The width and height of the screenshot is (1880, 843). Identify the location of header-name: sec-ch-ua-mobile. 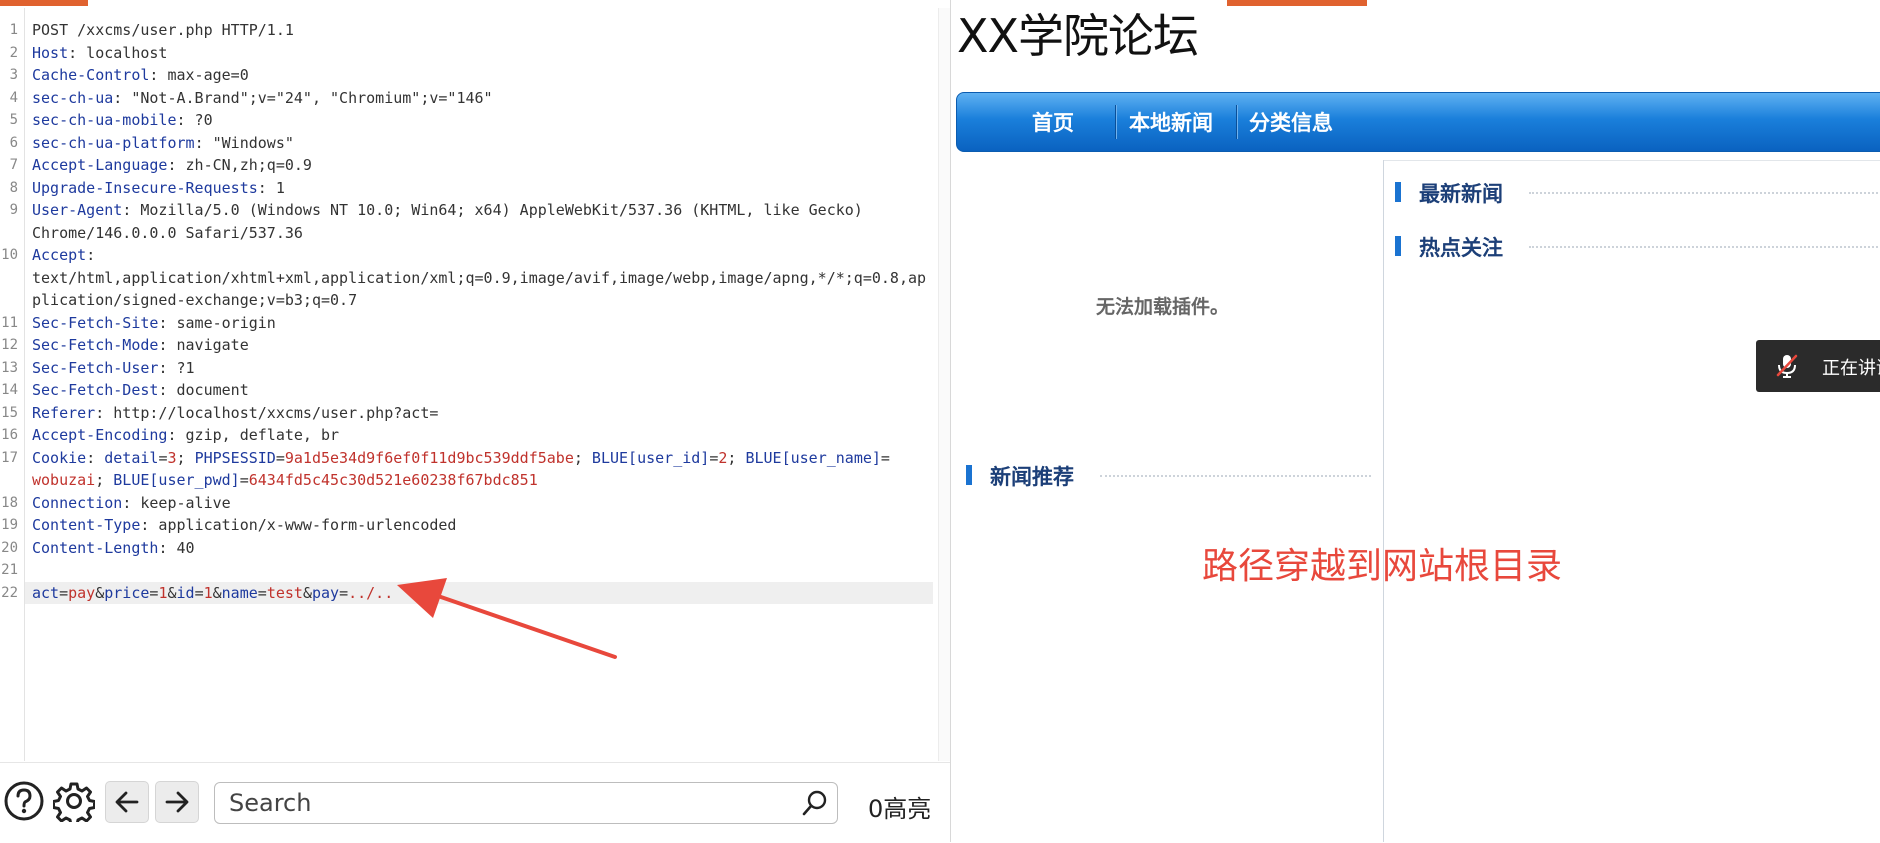
(104, 120).